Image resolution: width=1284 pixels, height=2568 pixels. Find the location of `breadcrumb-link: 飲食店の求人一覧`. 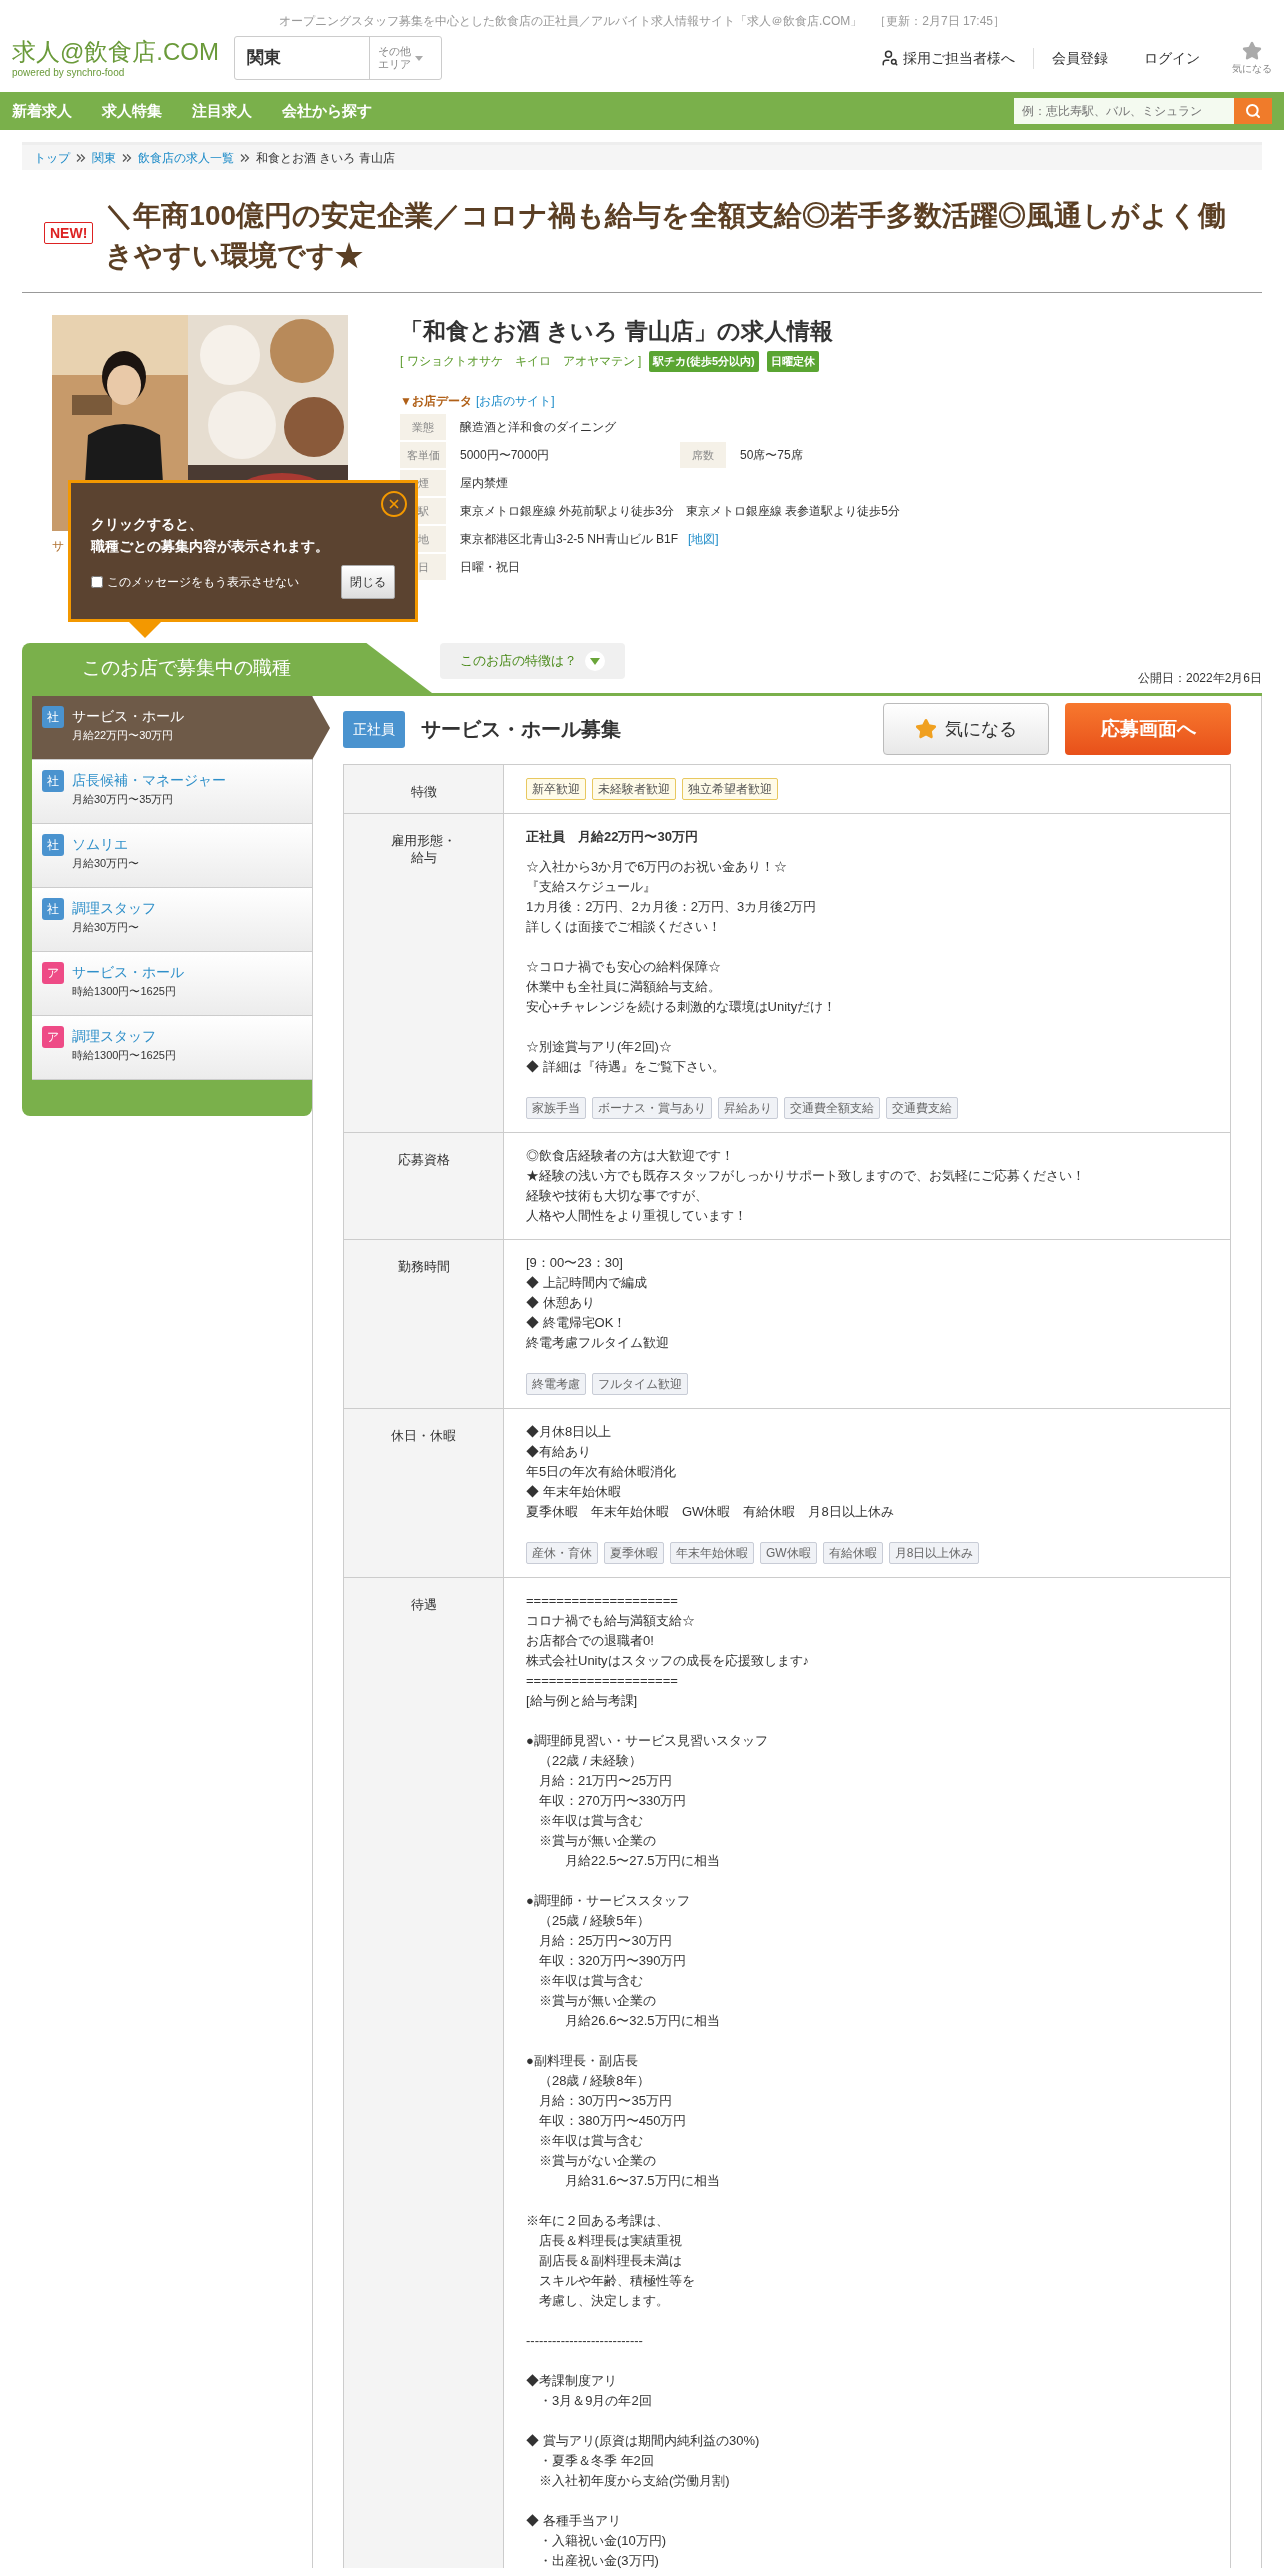

breadcrumb-link: 飲食店の求人一覧 is located at coordinates (186, 157).